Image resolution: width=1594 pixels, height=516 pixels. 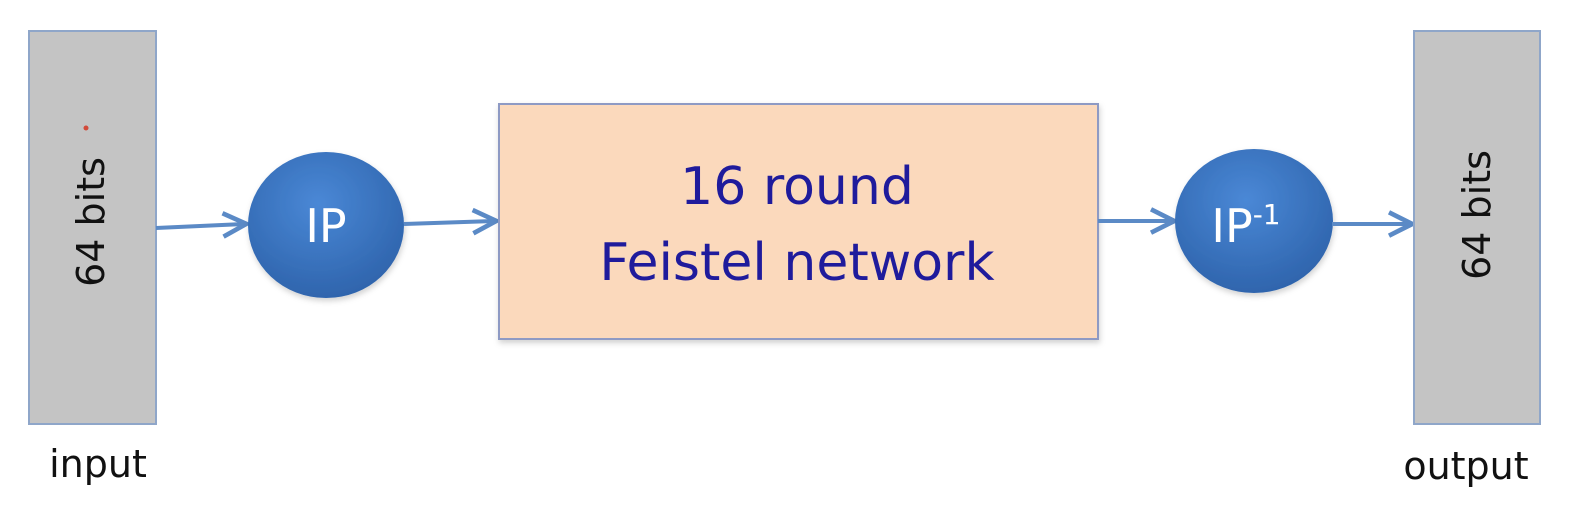 I want to click on output-caption: output, so click(x=1465, y=466).